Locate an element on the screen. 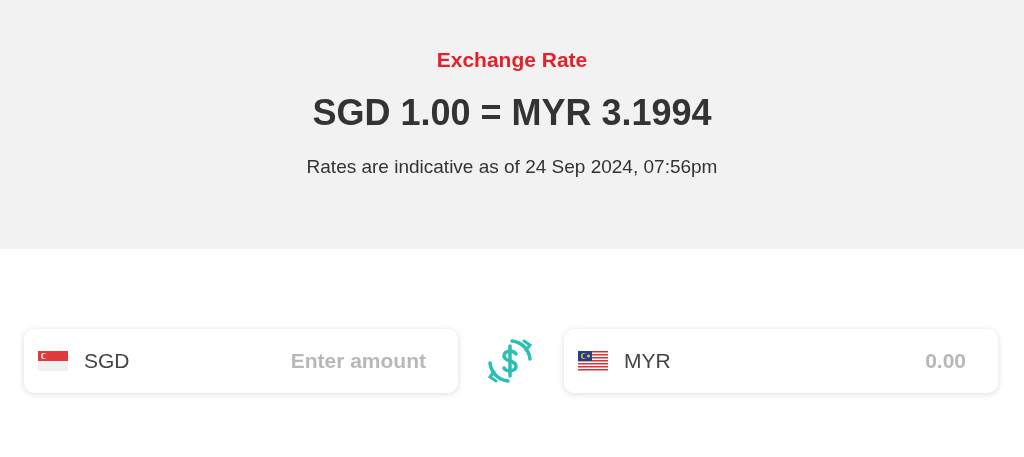  singapore-flag-icon is located at coordinates (53, 361).